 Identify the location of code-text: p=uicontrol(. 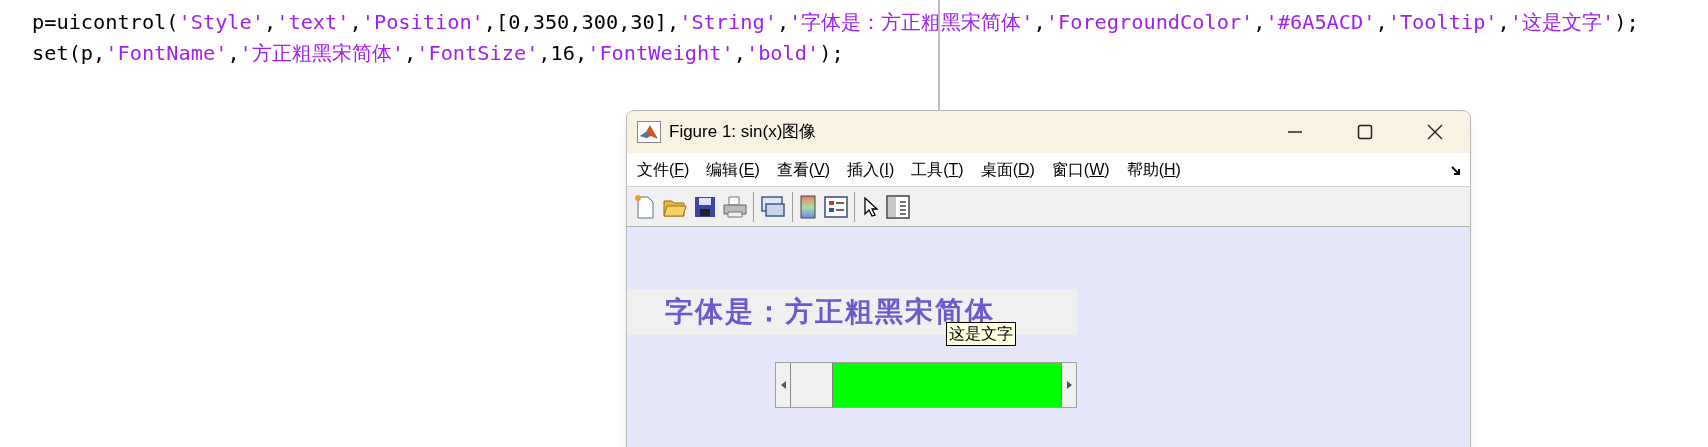
(105, 22).